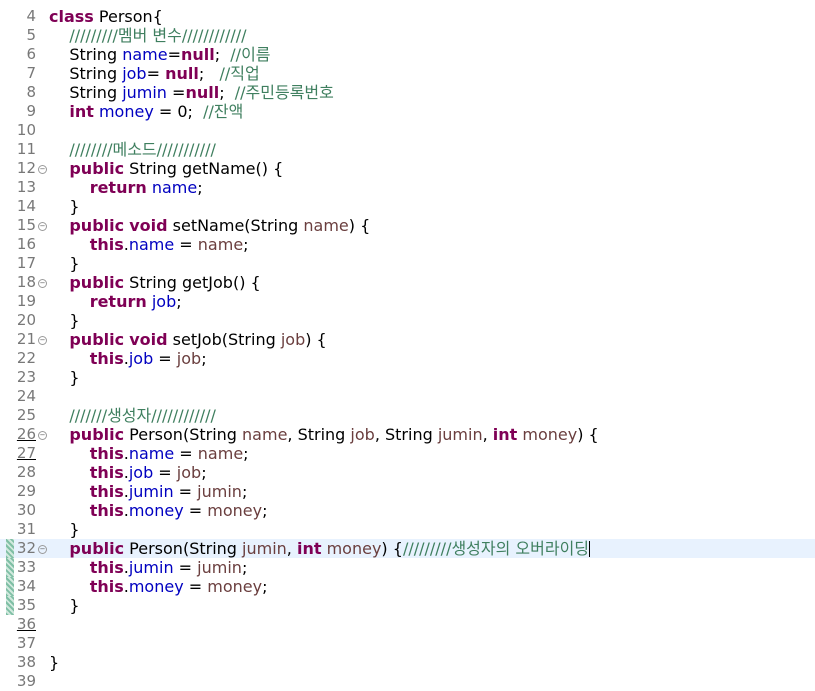  Describe the element at coordinates (407, 529) in the screenshot. I see `code-line: 31 }` at that location.